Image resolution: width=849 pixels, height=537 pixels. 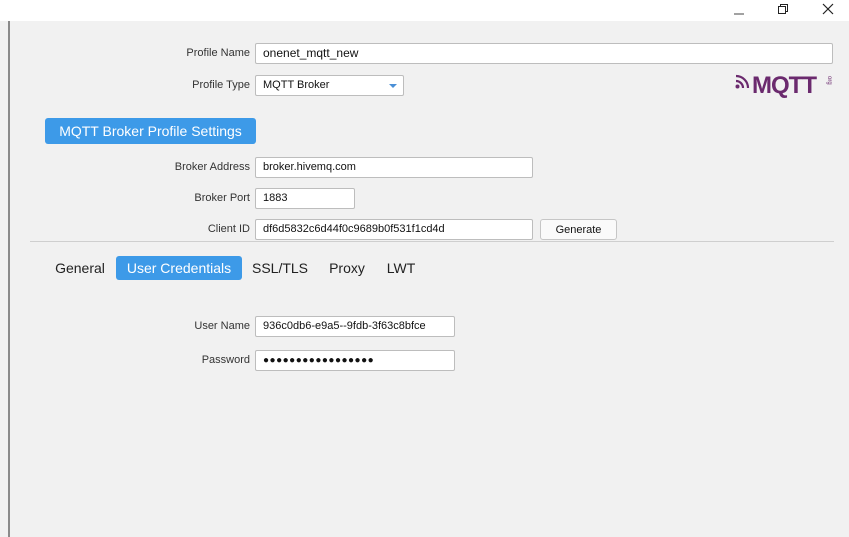 I want to click on profile-type-value: MQTT Broker, so click(x=296, y=85).